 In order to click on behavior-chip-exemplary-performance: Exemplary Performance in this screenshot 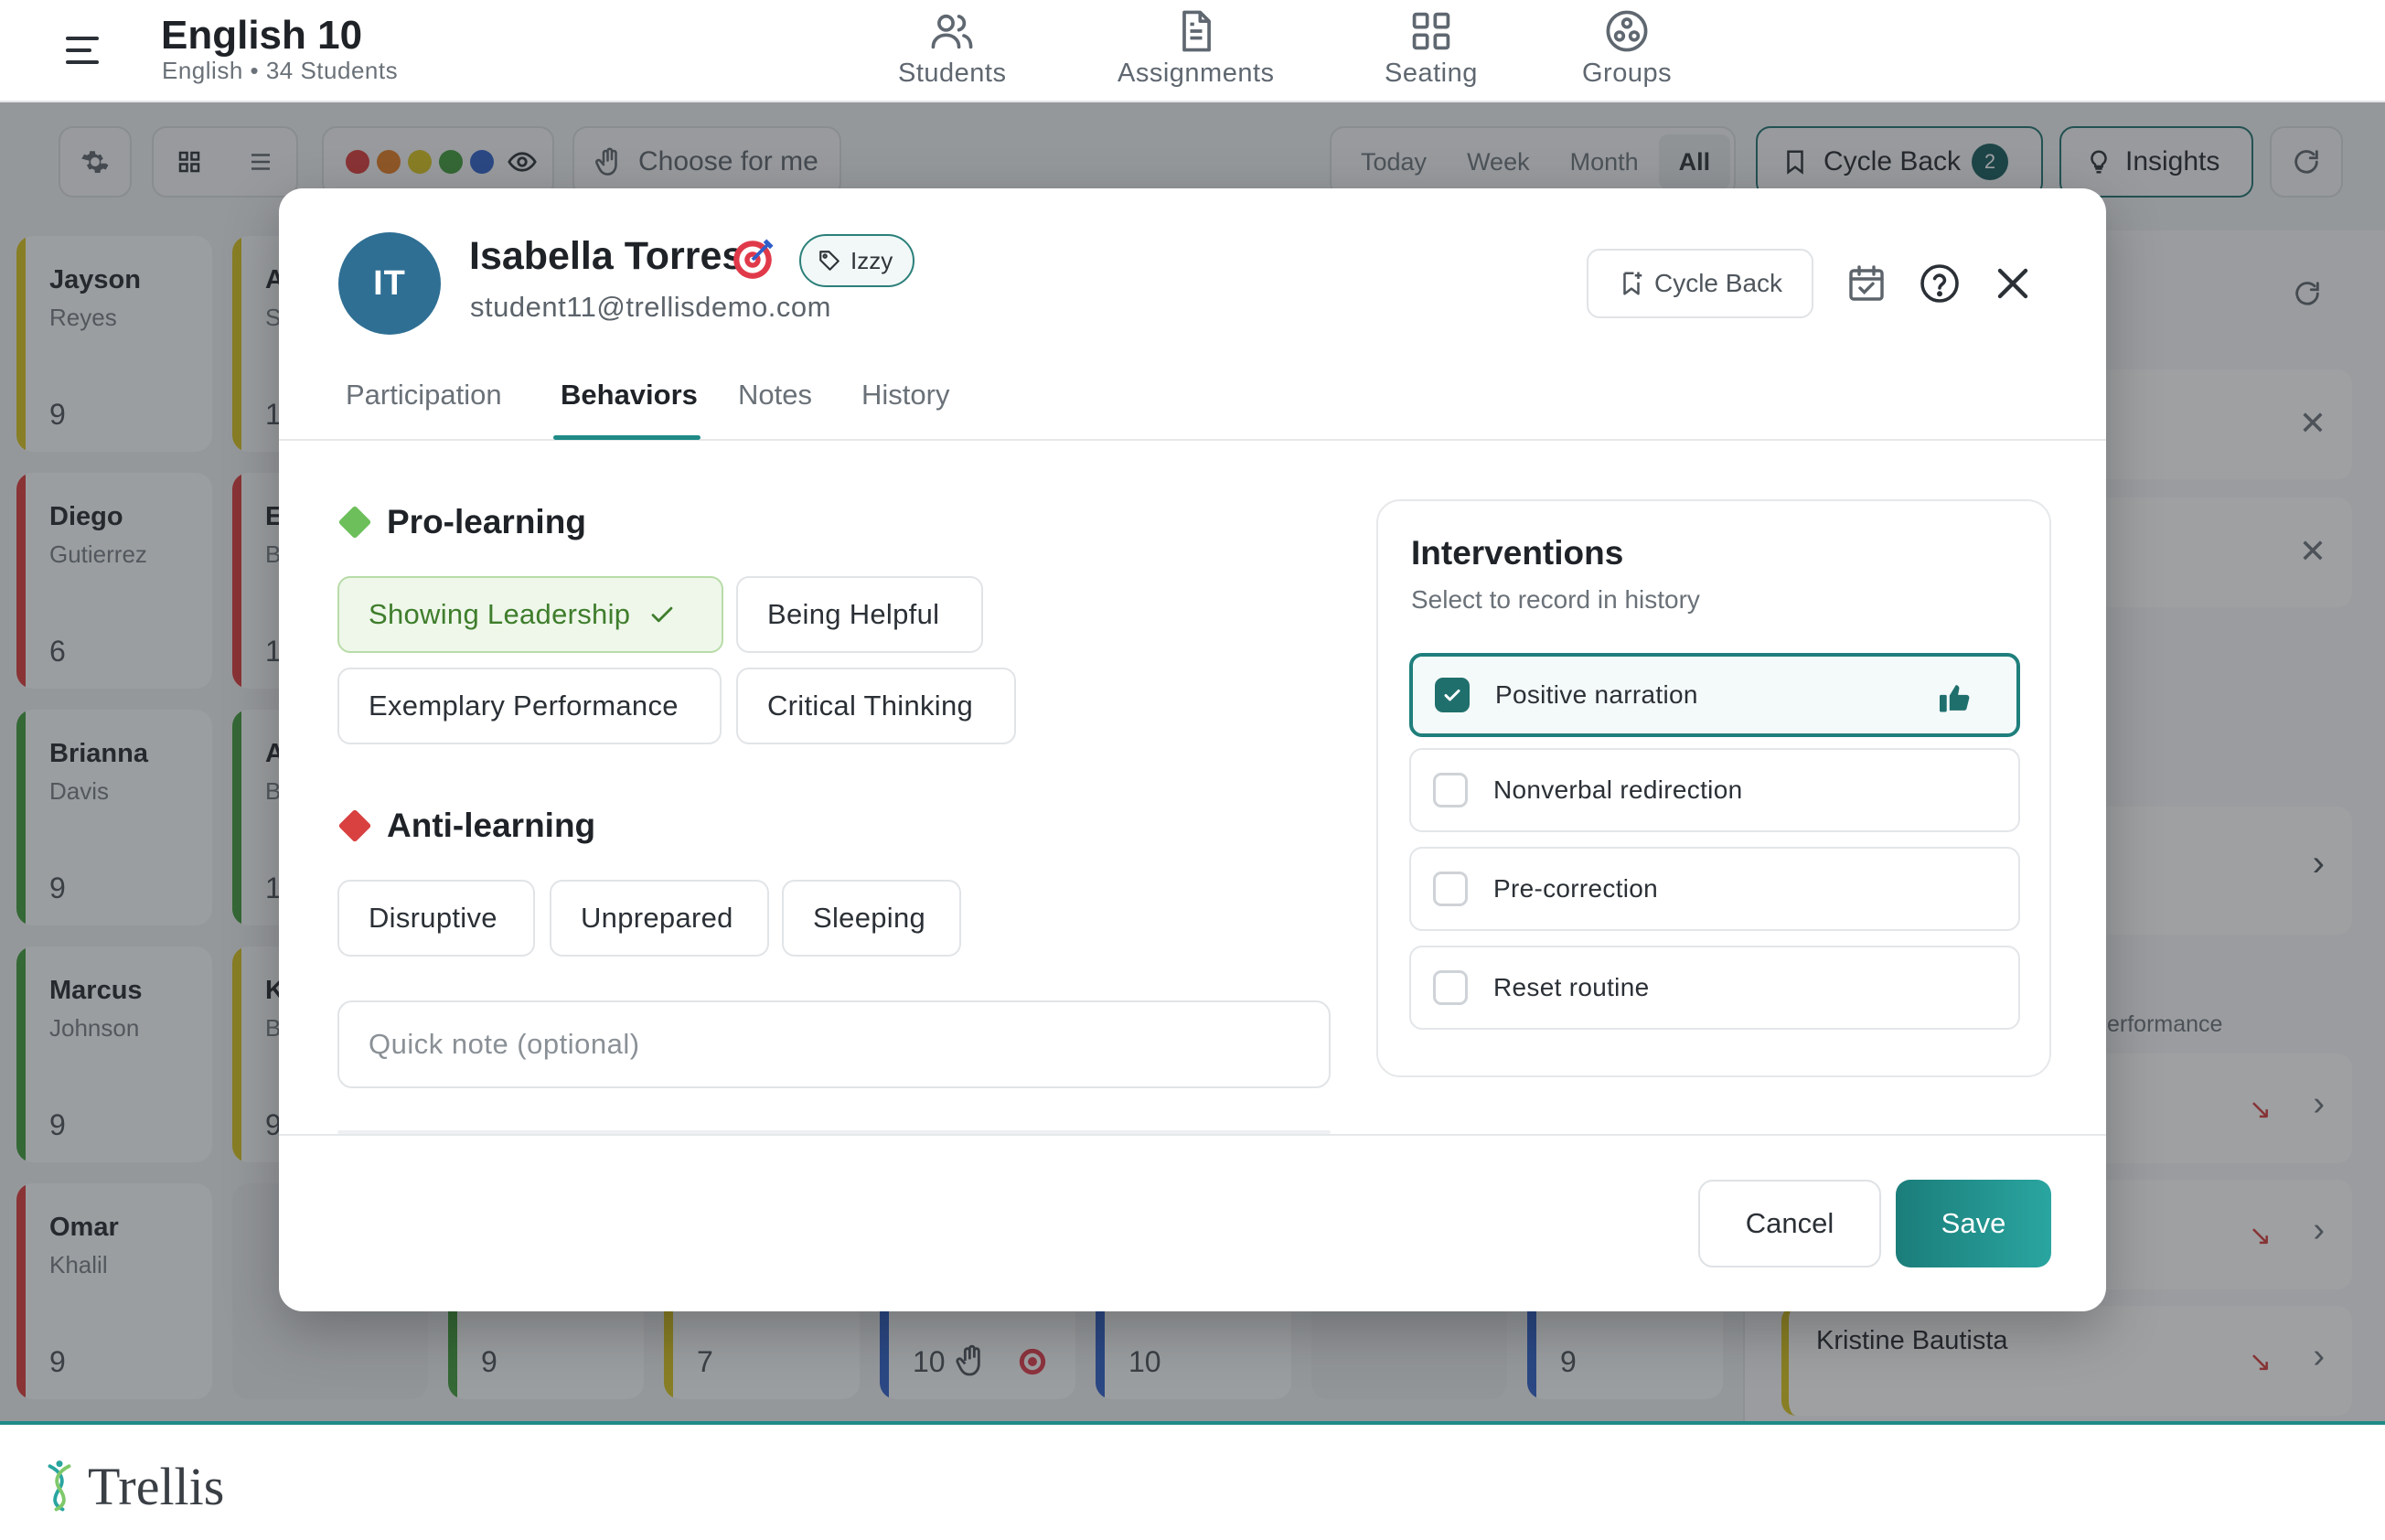, I will do `click(529, 706)`.